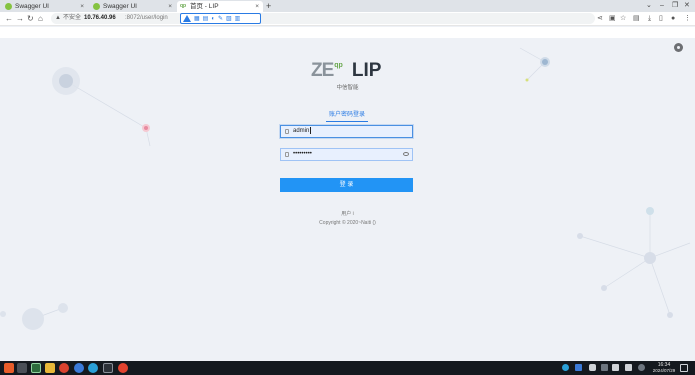 The image size is (695, 375). What do you see at coordinates (268, 6) in the screenshot?
I see `new-tab-button: +` at bounding box center [268, 6].